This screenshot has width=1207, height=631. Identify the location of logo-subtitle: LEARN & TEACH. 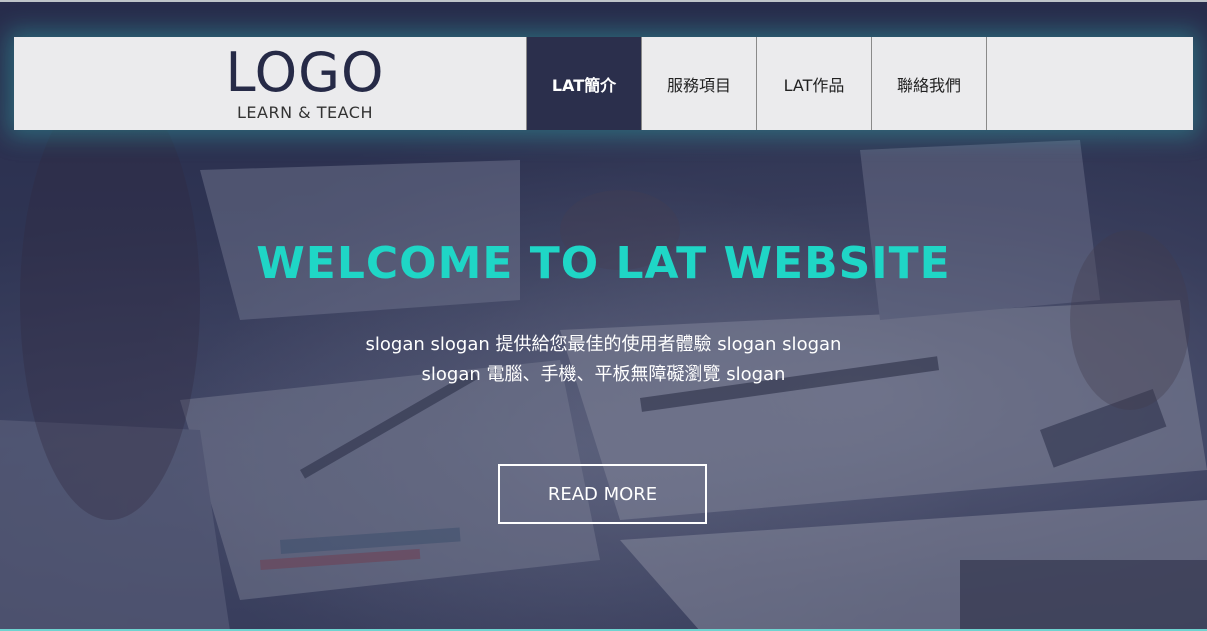
(305, 112).